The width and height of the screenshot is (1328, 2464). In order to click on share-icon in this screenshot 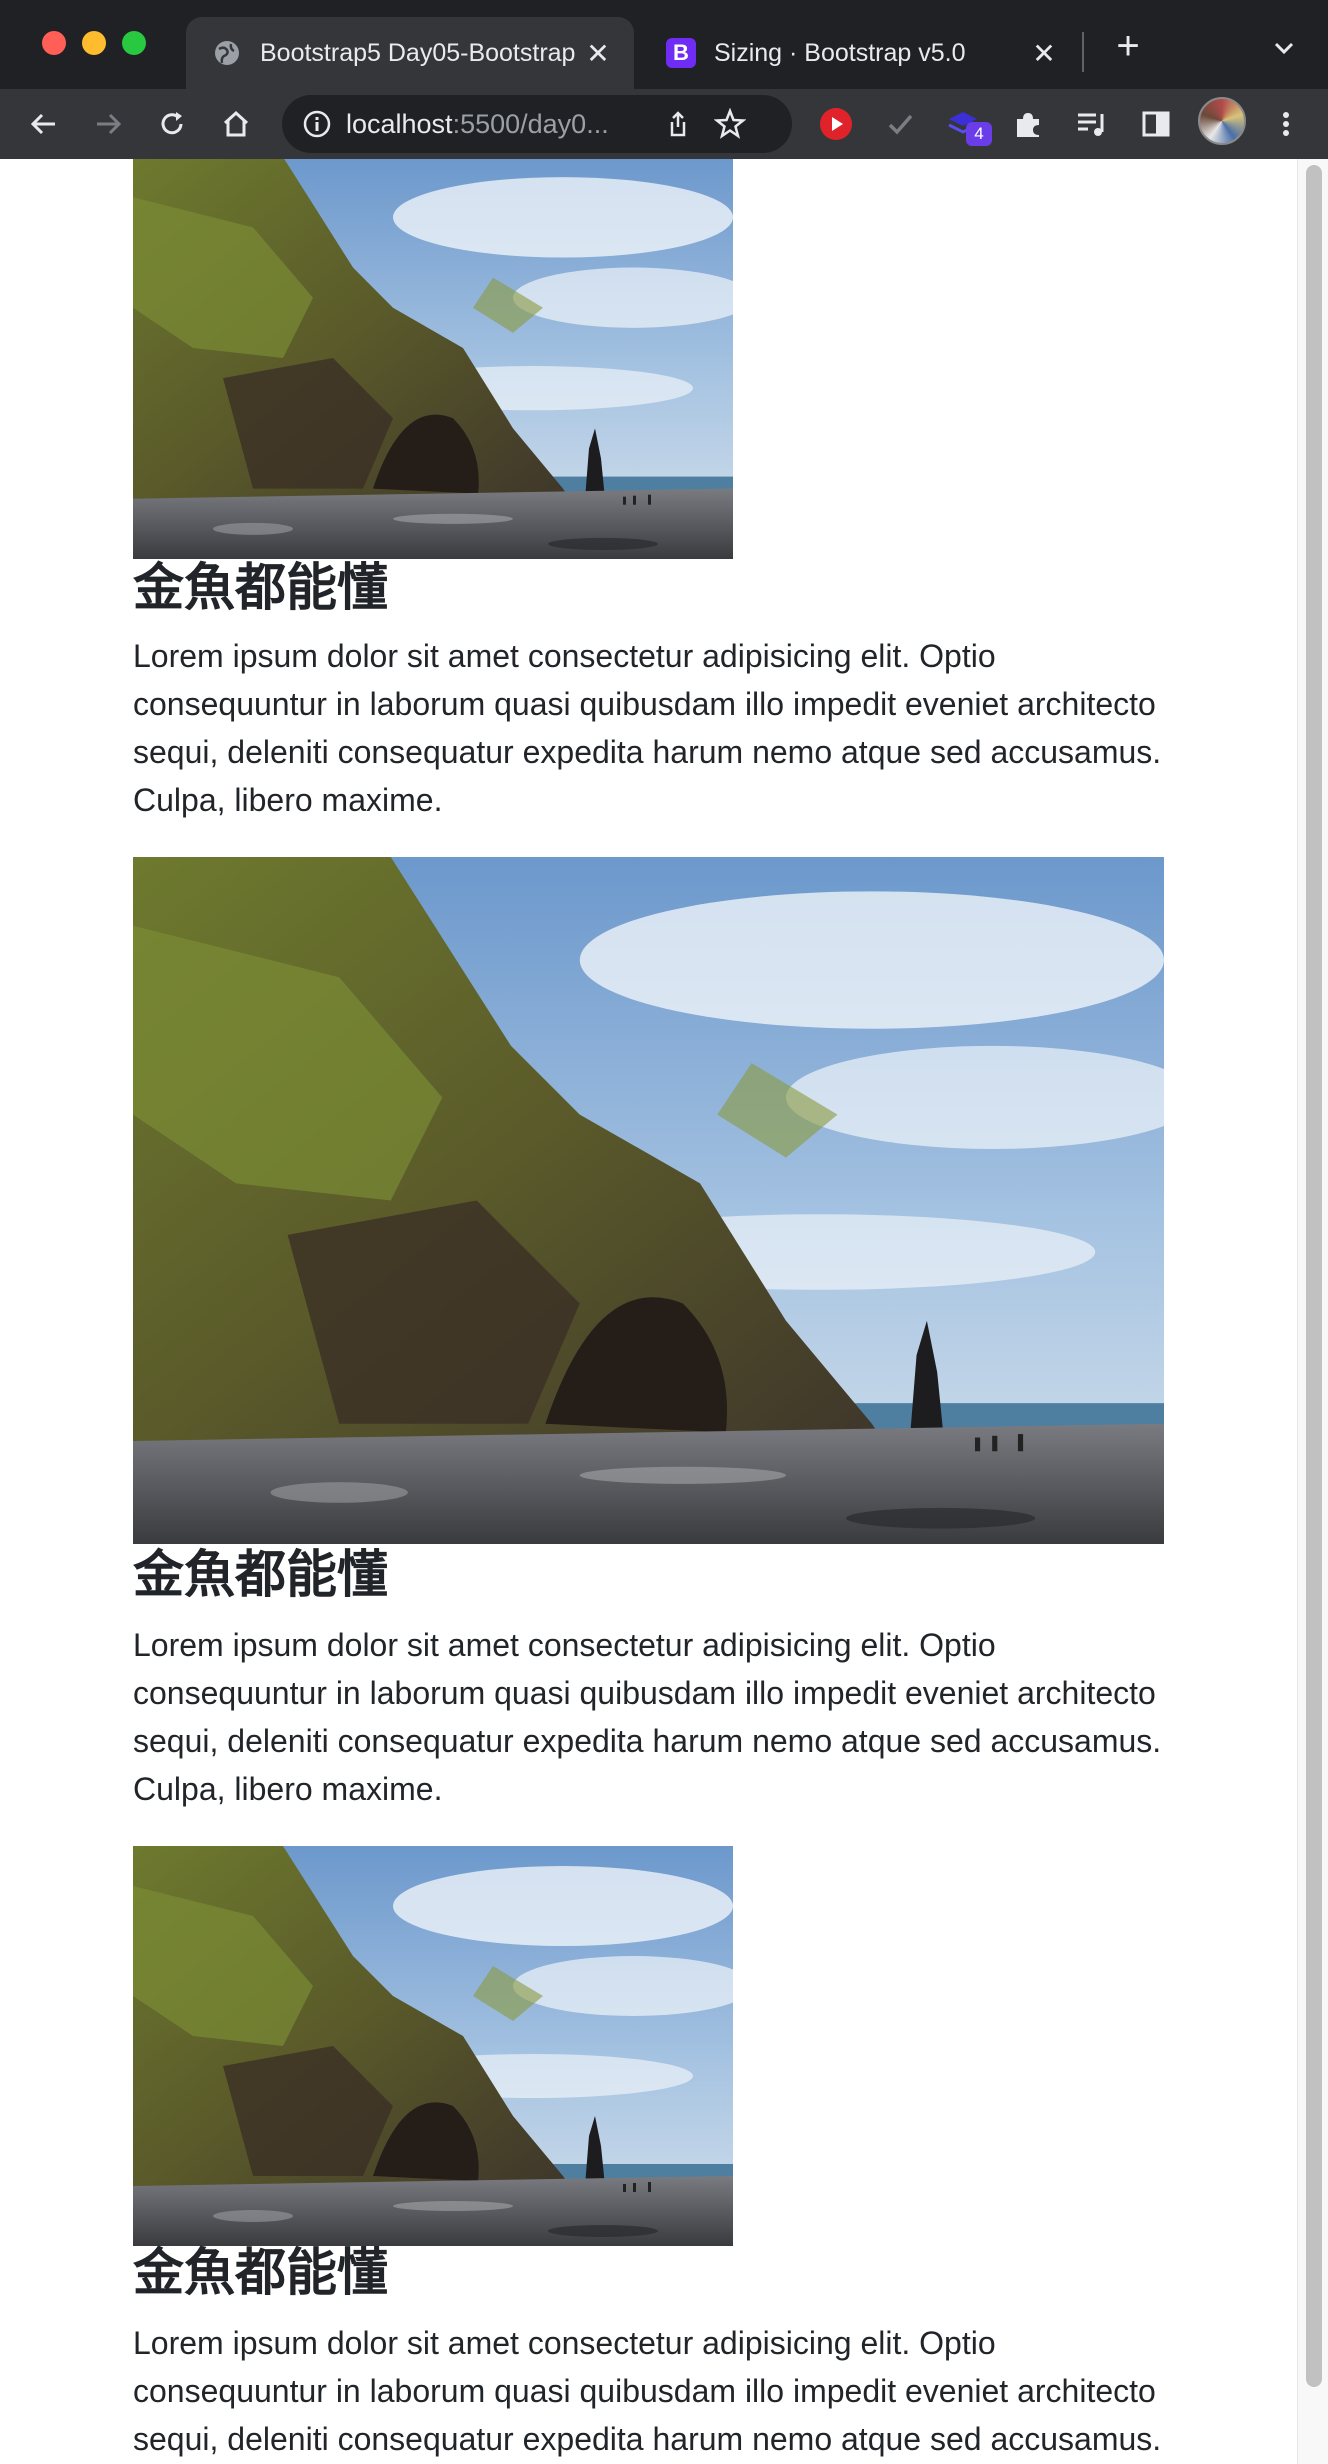, I will do `click(678, 124)`.